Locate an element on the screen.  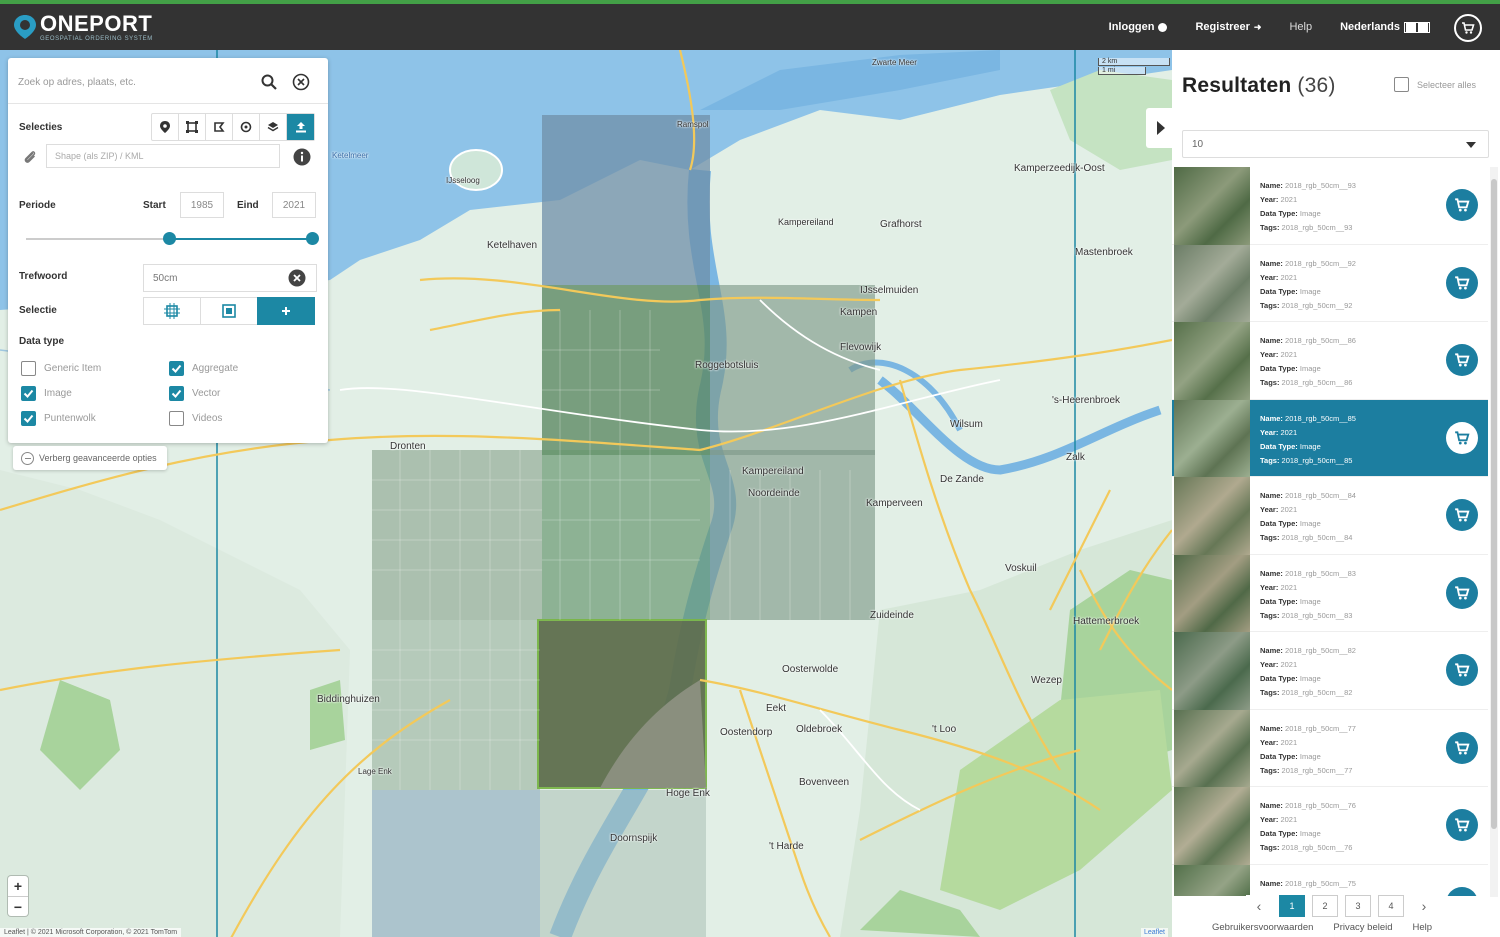
marker-tool is located at coordinates (165, 127).